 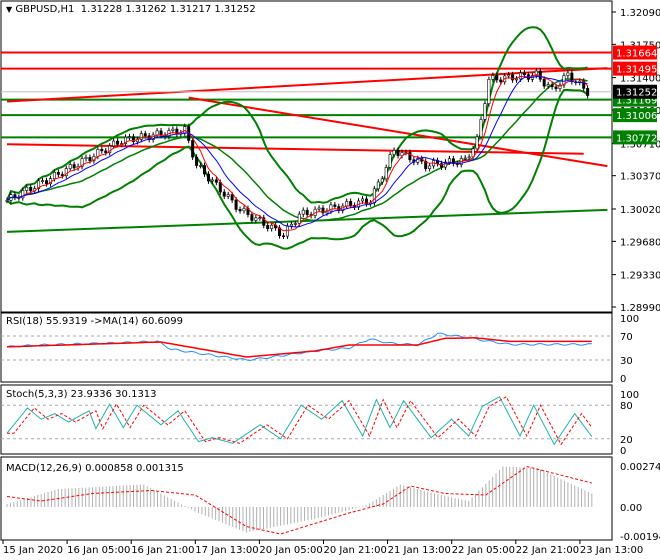 What do you see at coordinates (95, 468) in the screenshot?
I see `macd-label: MACD(12,26,9) 0.000858 0.001315` at bounding box center [95, 468].